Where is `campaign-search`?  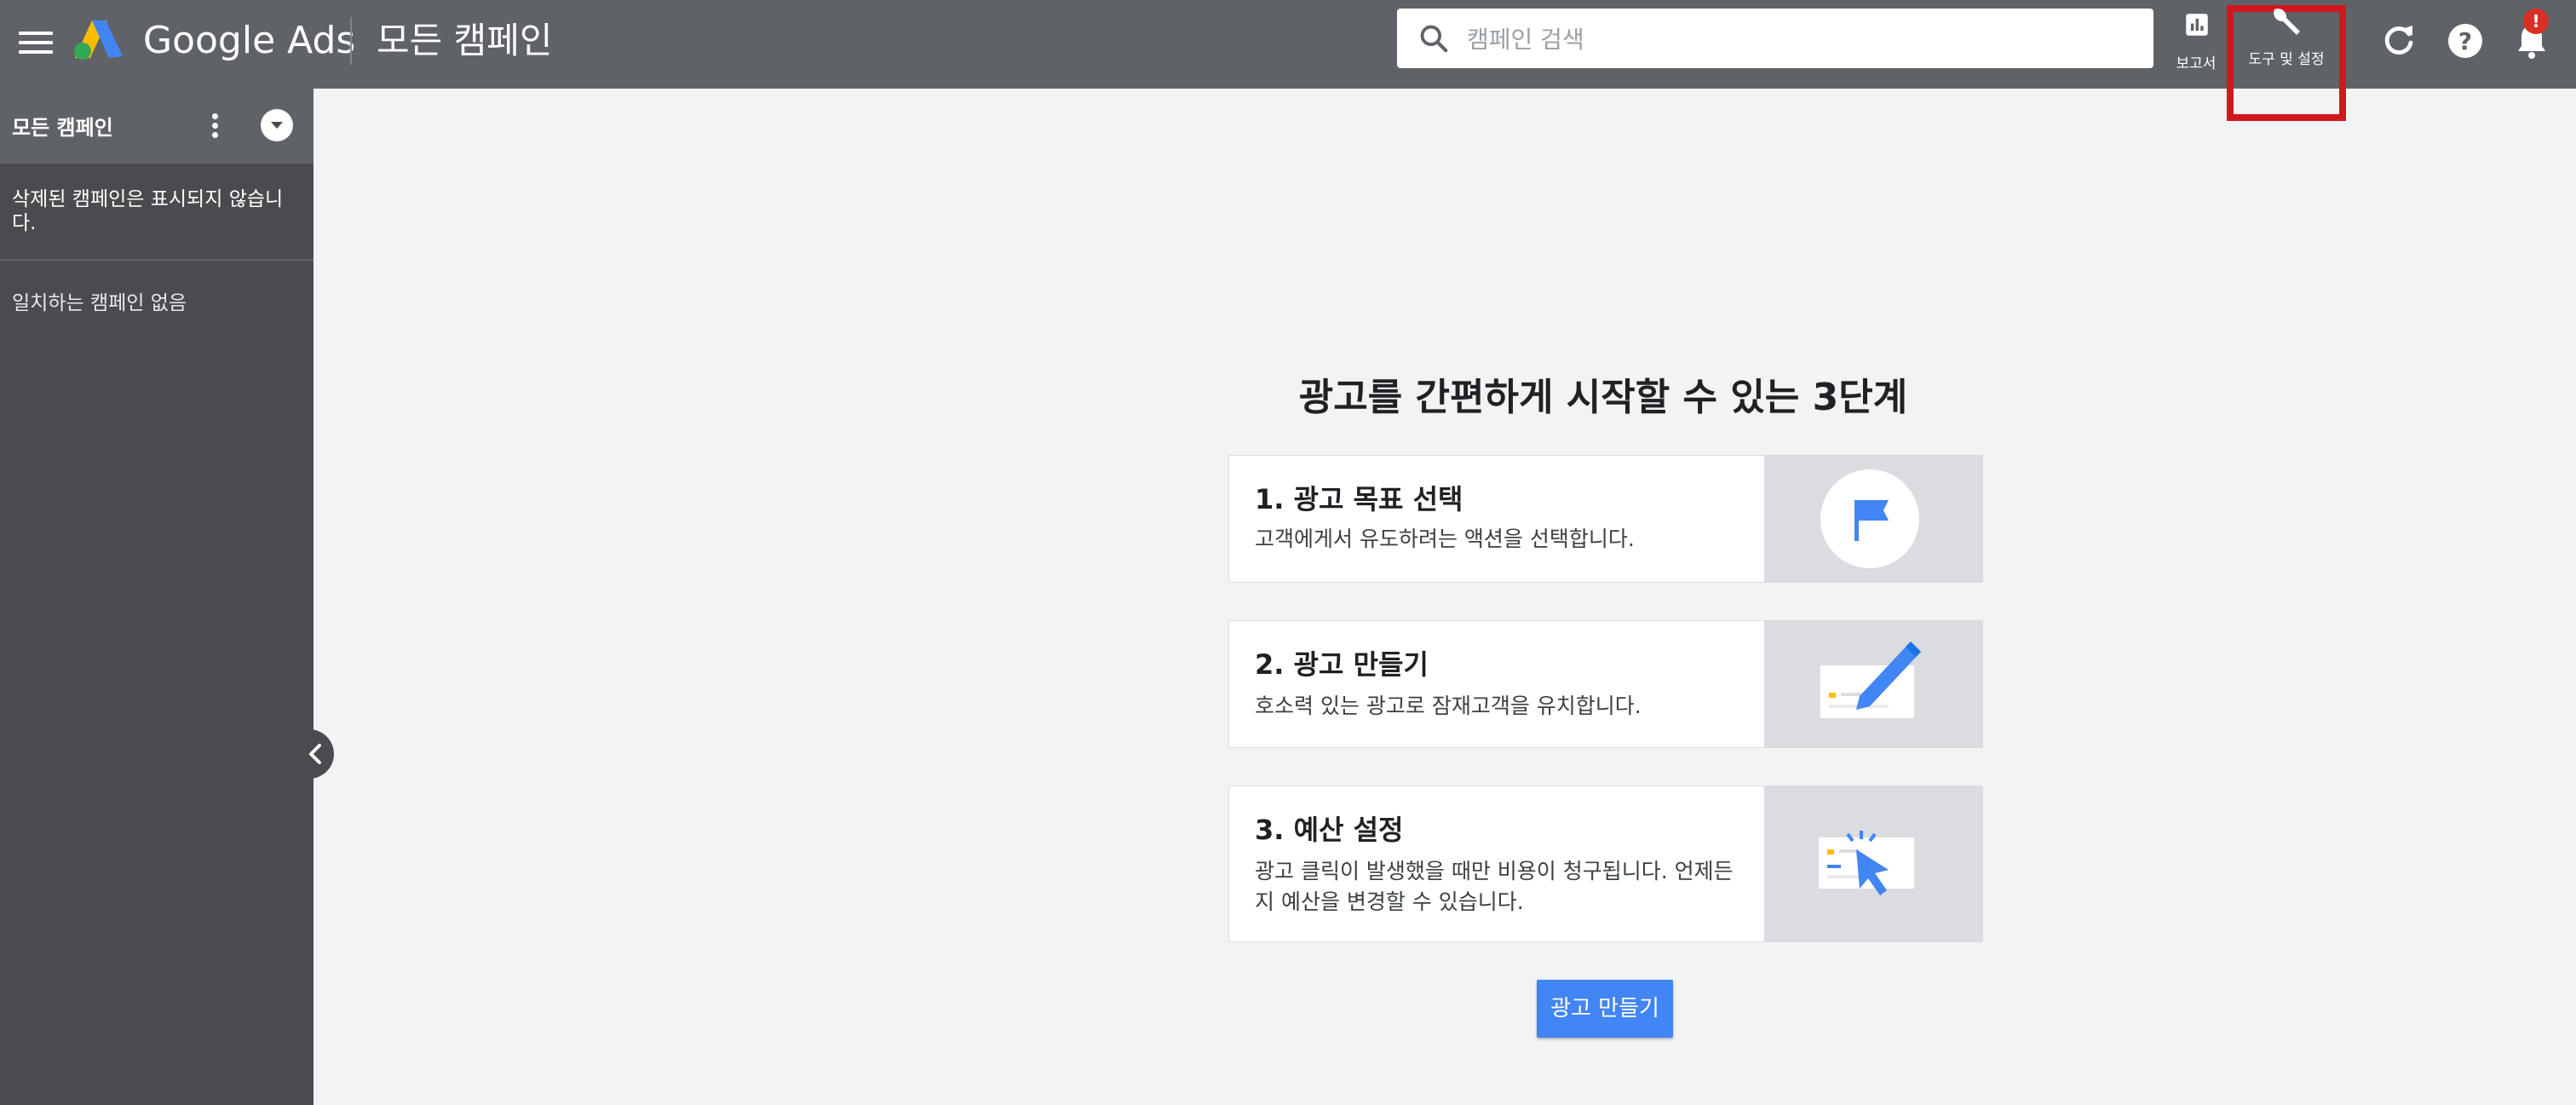
campaign-search is located at coordinates (1775, 39).